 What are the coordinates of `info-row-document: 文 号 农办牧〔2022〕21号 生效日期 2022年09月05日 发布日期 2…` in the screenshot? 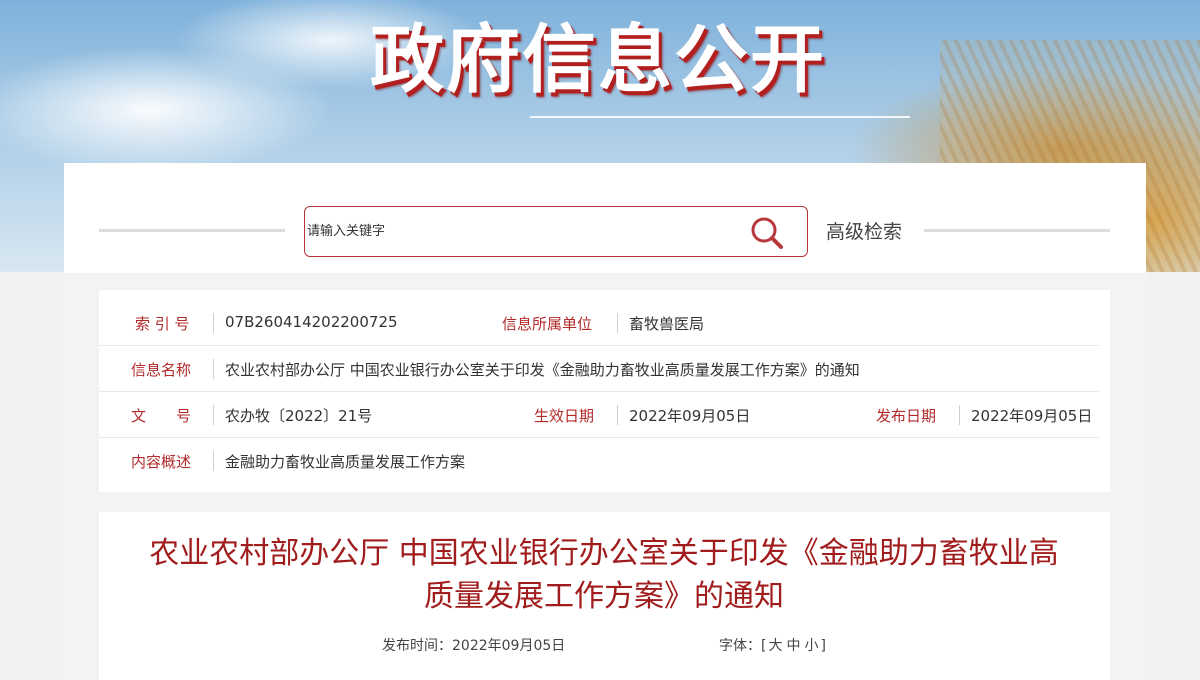 It's located at (604, 414).